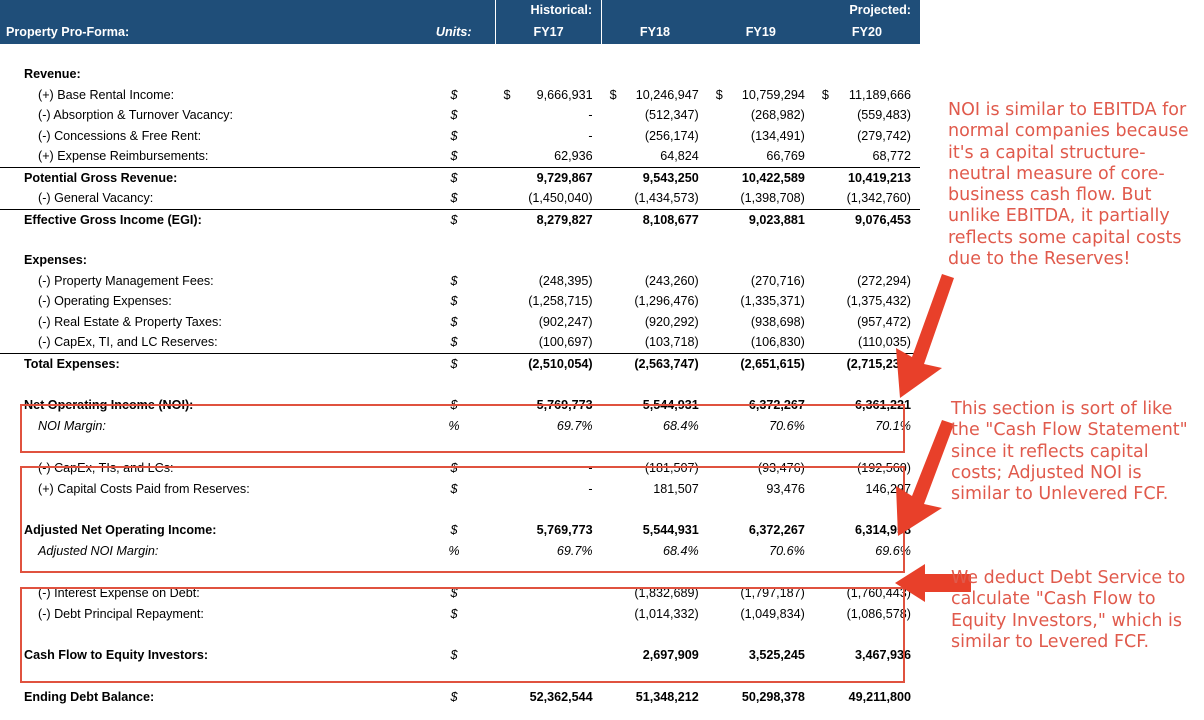 Image resolution: width=1204 pixels, height=720 pixels. What do you see at coordinates (106, 94) in the screenshot?
I see `row-label: (+) Base Rental Income:` at bounding box center [106, 94].